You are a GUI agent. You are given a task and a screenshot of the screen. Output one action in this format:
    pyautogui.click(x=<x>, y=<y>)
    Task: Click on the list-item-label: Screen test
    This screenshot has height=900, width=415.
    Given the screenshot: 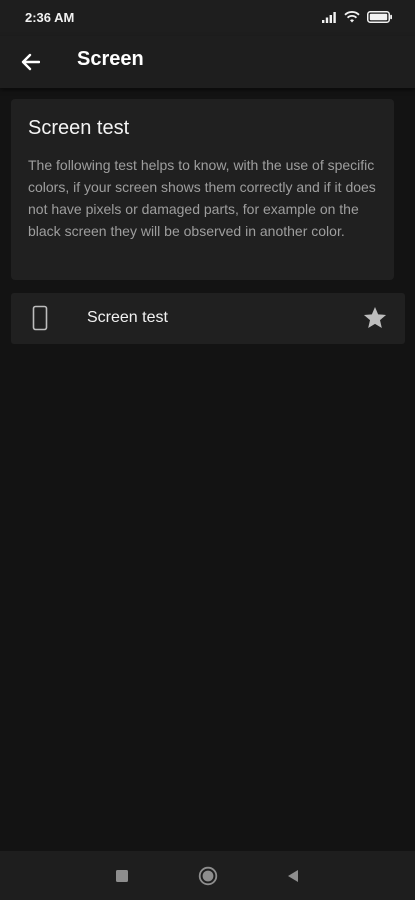 What is the action you would take?
    pyautogui.click(x=127, y=317)
    